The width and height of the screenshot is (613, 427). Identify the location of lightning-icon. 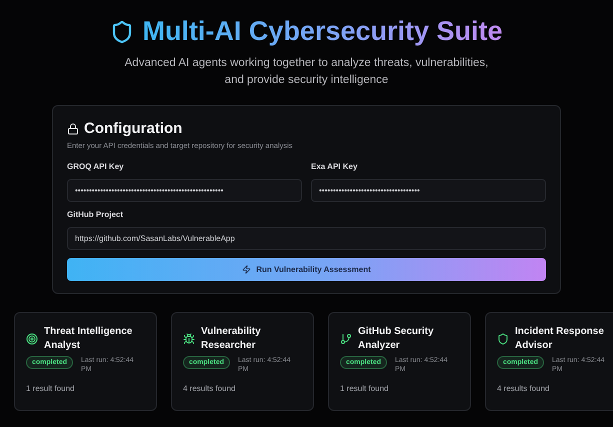
(247, 269).